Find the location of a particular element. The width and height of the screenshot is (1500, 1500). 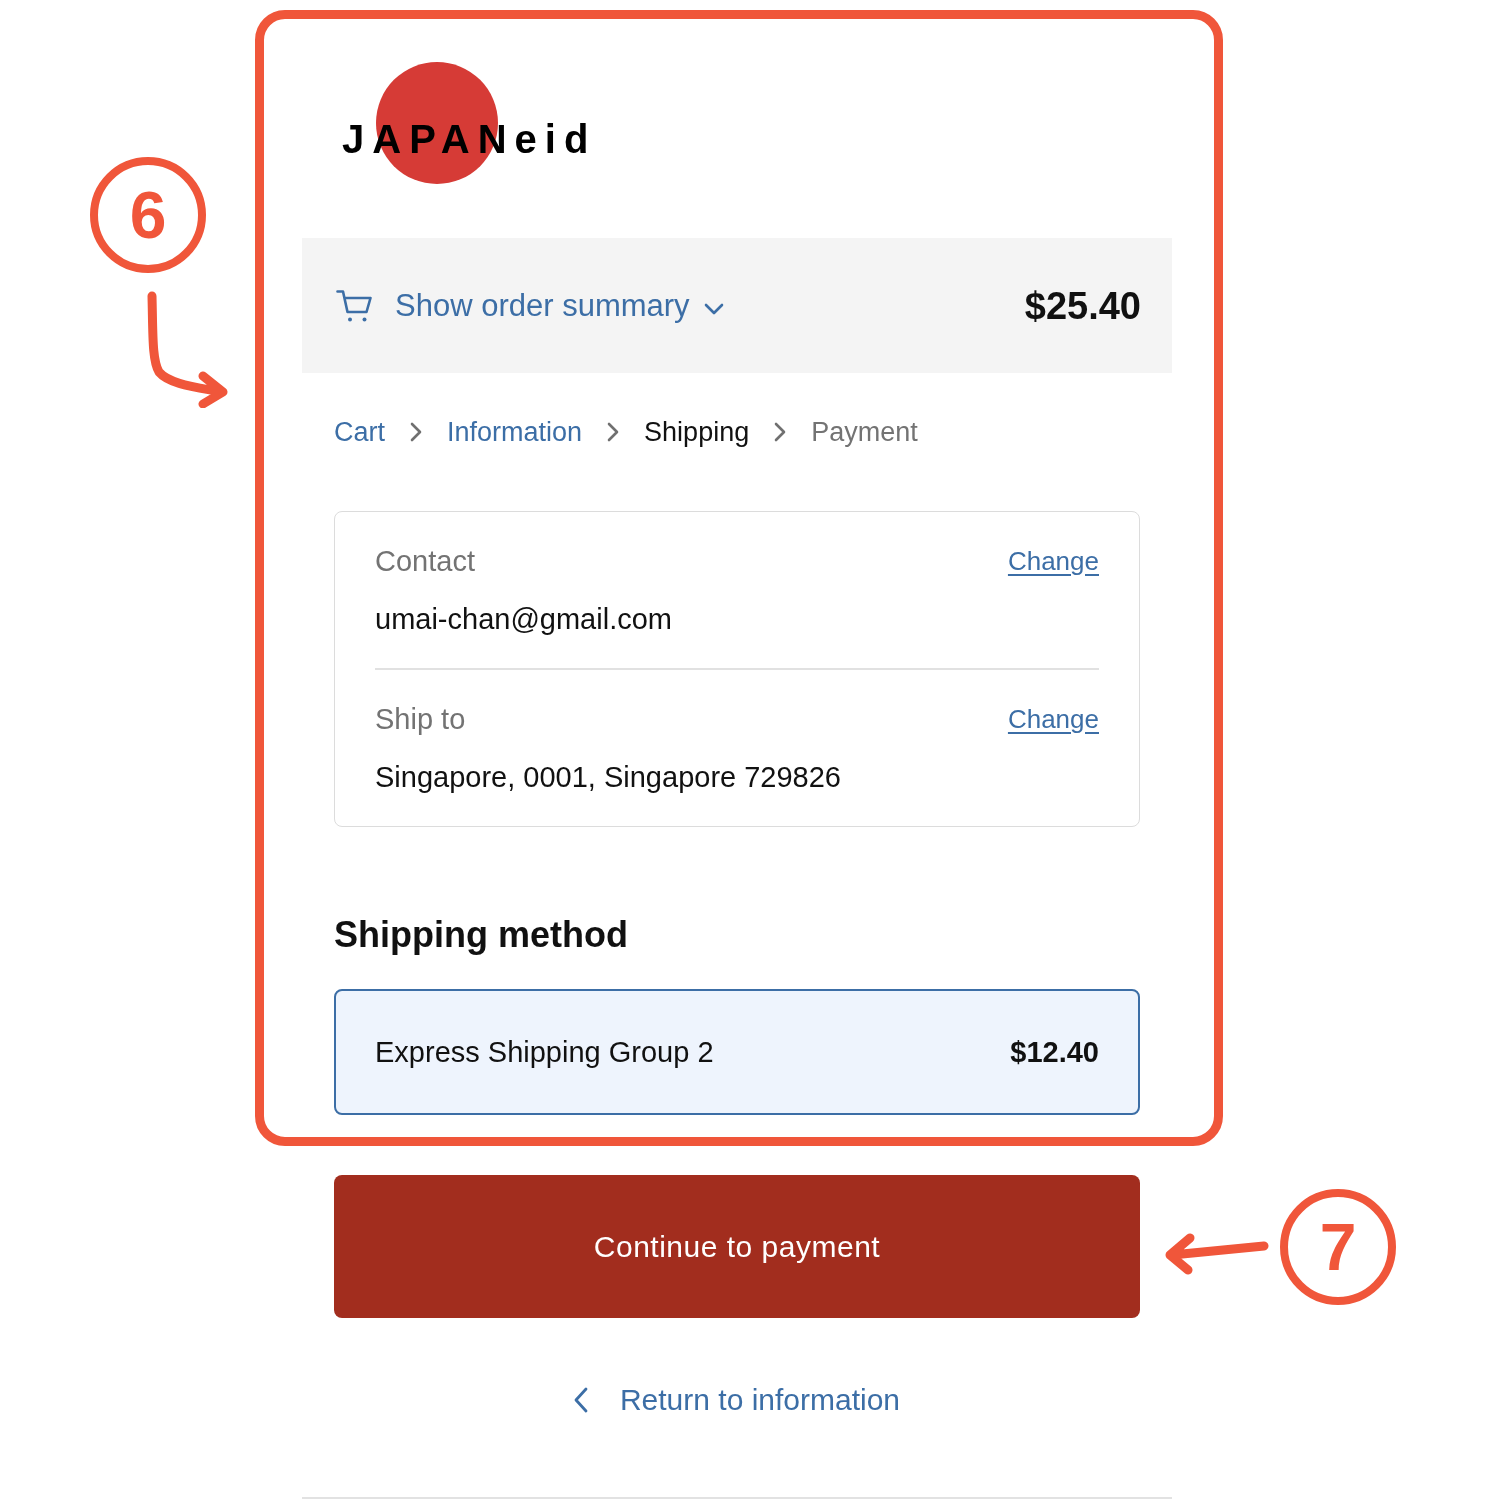

return-link: Return to information is located at coordinates (737, 1400).